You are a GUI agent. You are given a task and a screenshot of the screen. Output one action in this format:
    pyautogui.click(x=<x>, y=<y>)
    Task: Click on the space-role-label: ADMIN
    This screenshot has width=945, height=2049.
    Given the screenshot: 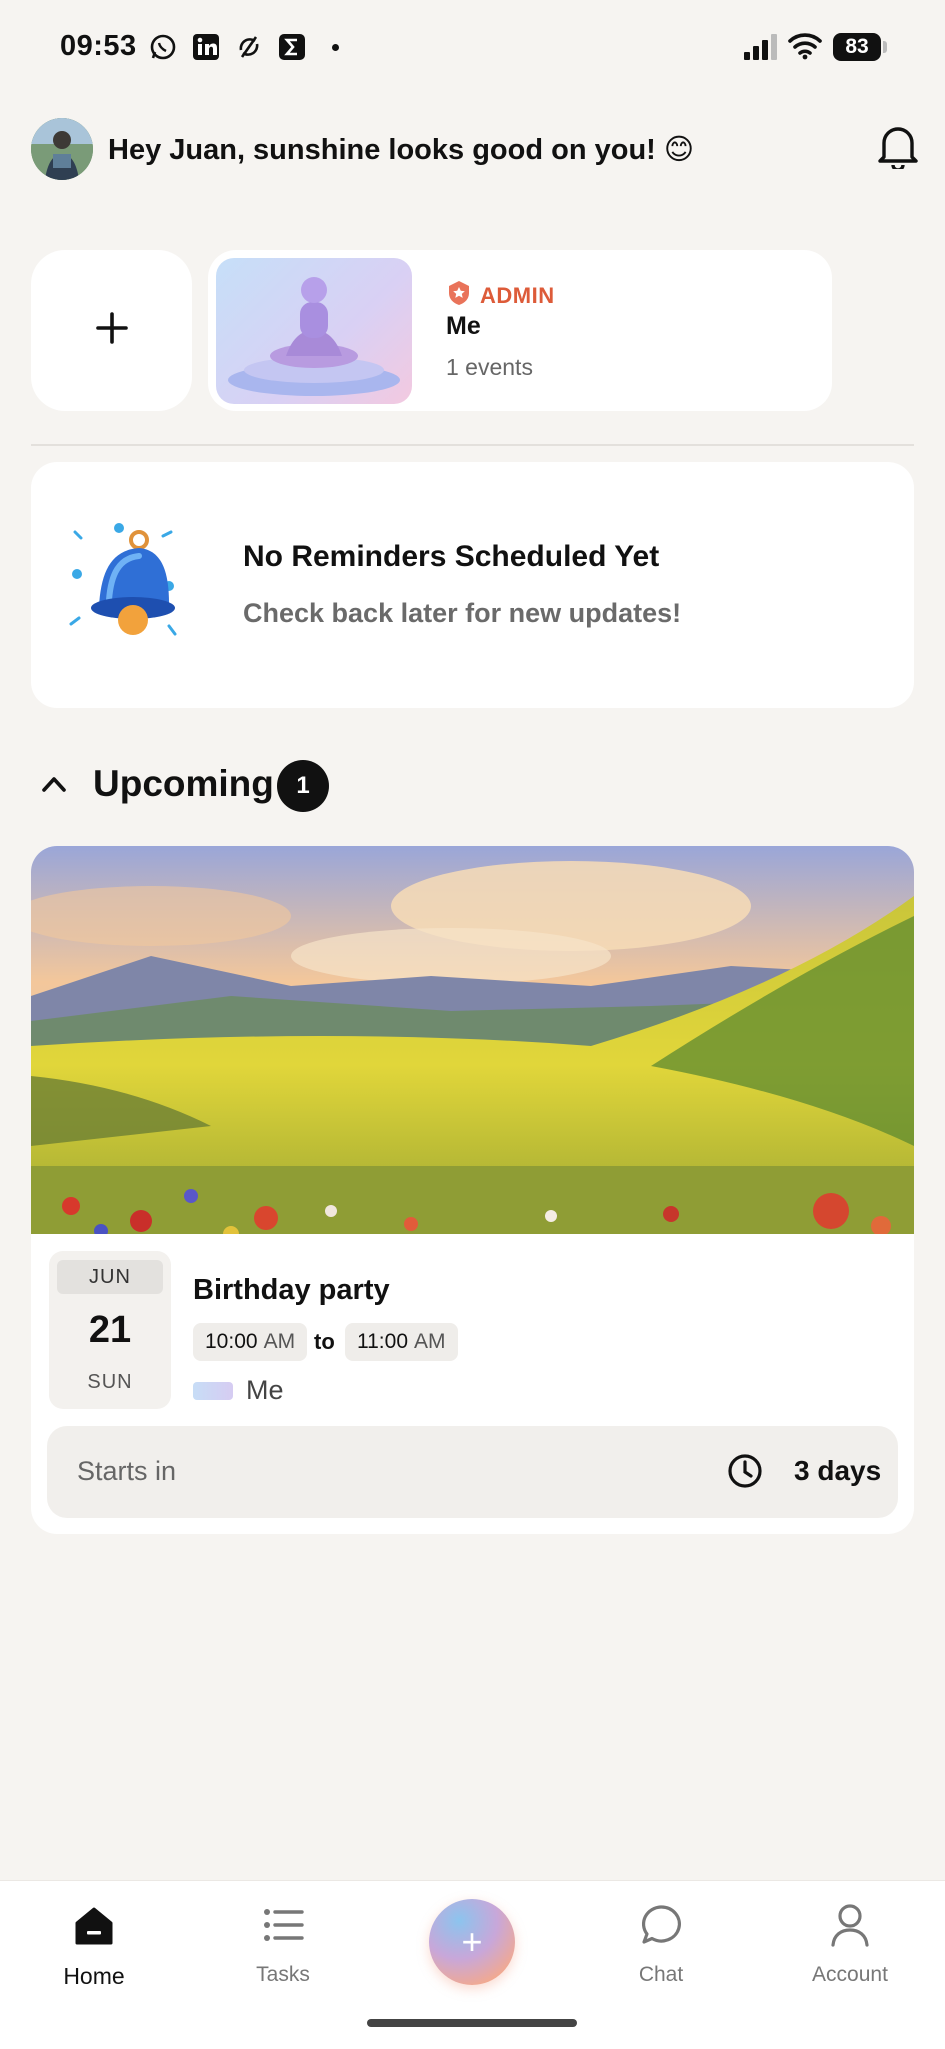 What is the action you would take?
    pyautogui.click(x=517, y=295)
    